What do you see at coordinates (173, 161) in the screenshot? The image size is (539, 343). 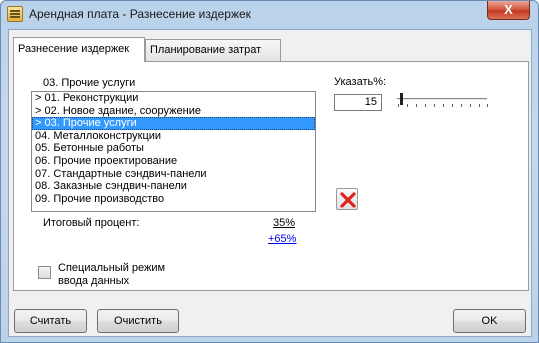 I see `list-item: 06. Прочие проектирование` at bounding box center [173, 161].